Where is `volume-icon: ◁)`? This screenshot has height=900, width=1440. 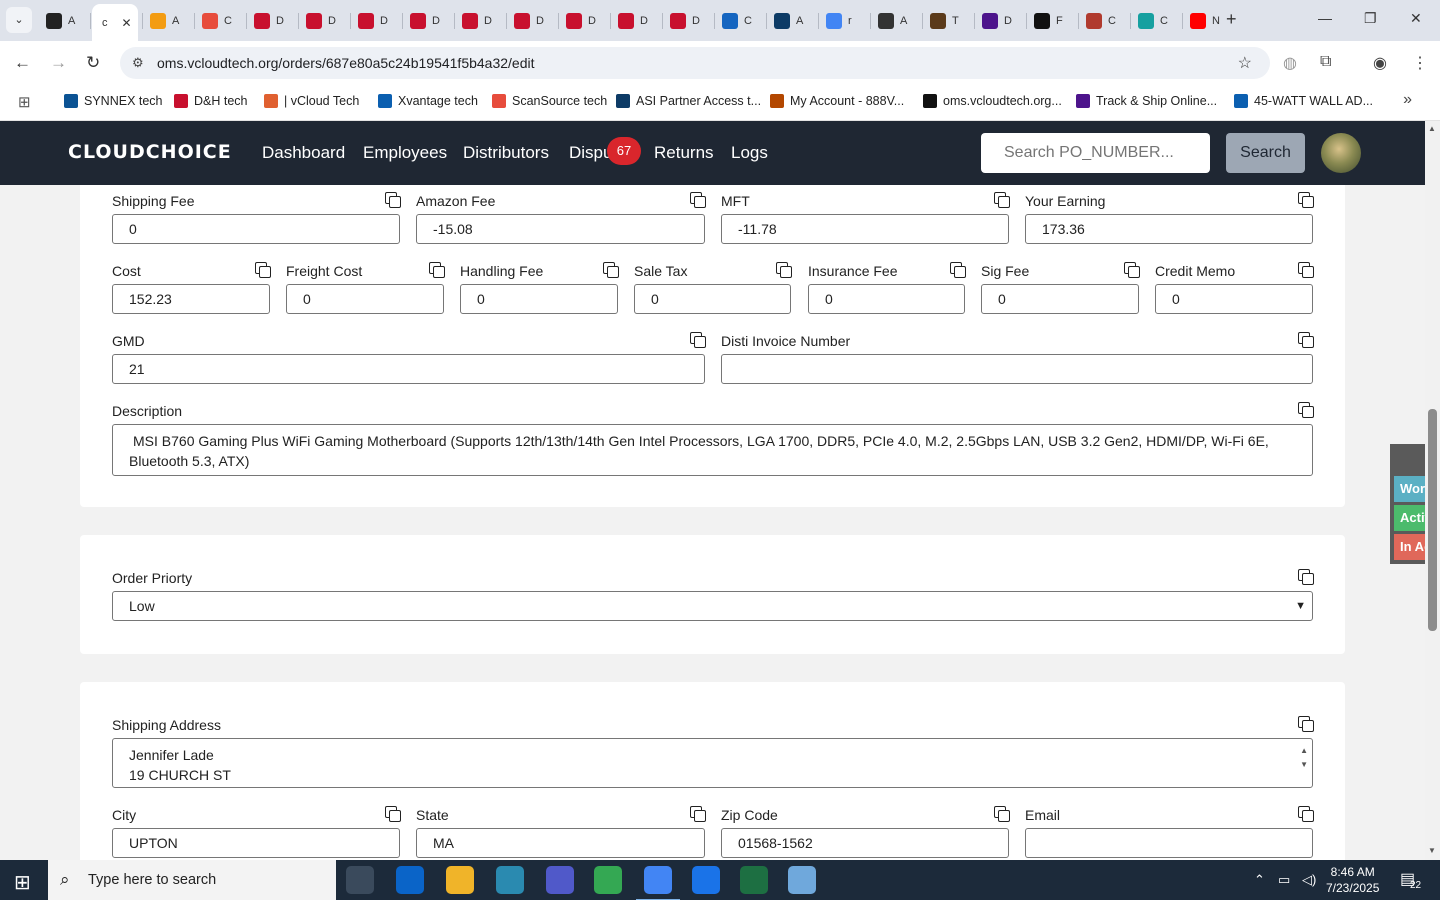
volume-icon: ◁) is located at coordinates (1309, 880).